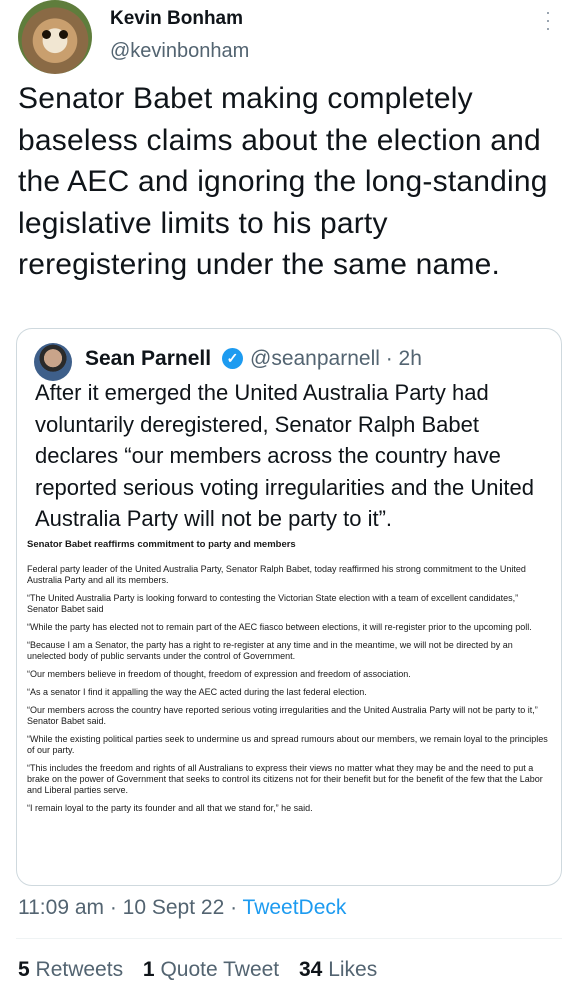 This screenshot has width=578, height=1000. Describe the element at coordinates (548, 20) in the screenshot. I see `more-options-icon: · · ·` at that location.